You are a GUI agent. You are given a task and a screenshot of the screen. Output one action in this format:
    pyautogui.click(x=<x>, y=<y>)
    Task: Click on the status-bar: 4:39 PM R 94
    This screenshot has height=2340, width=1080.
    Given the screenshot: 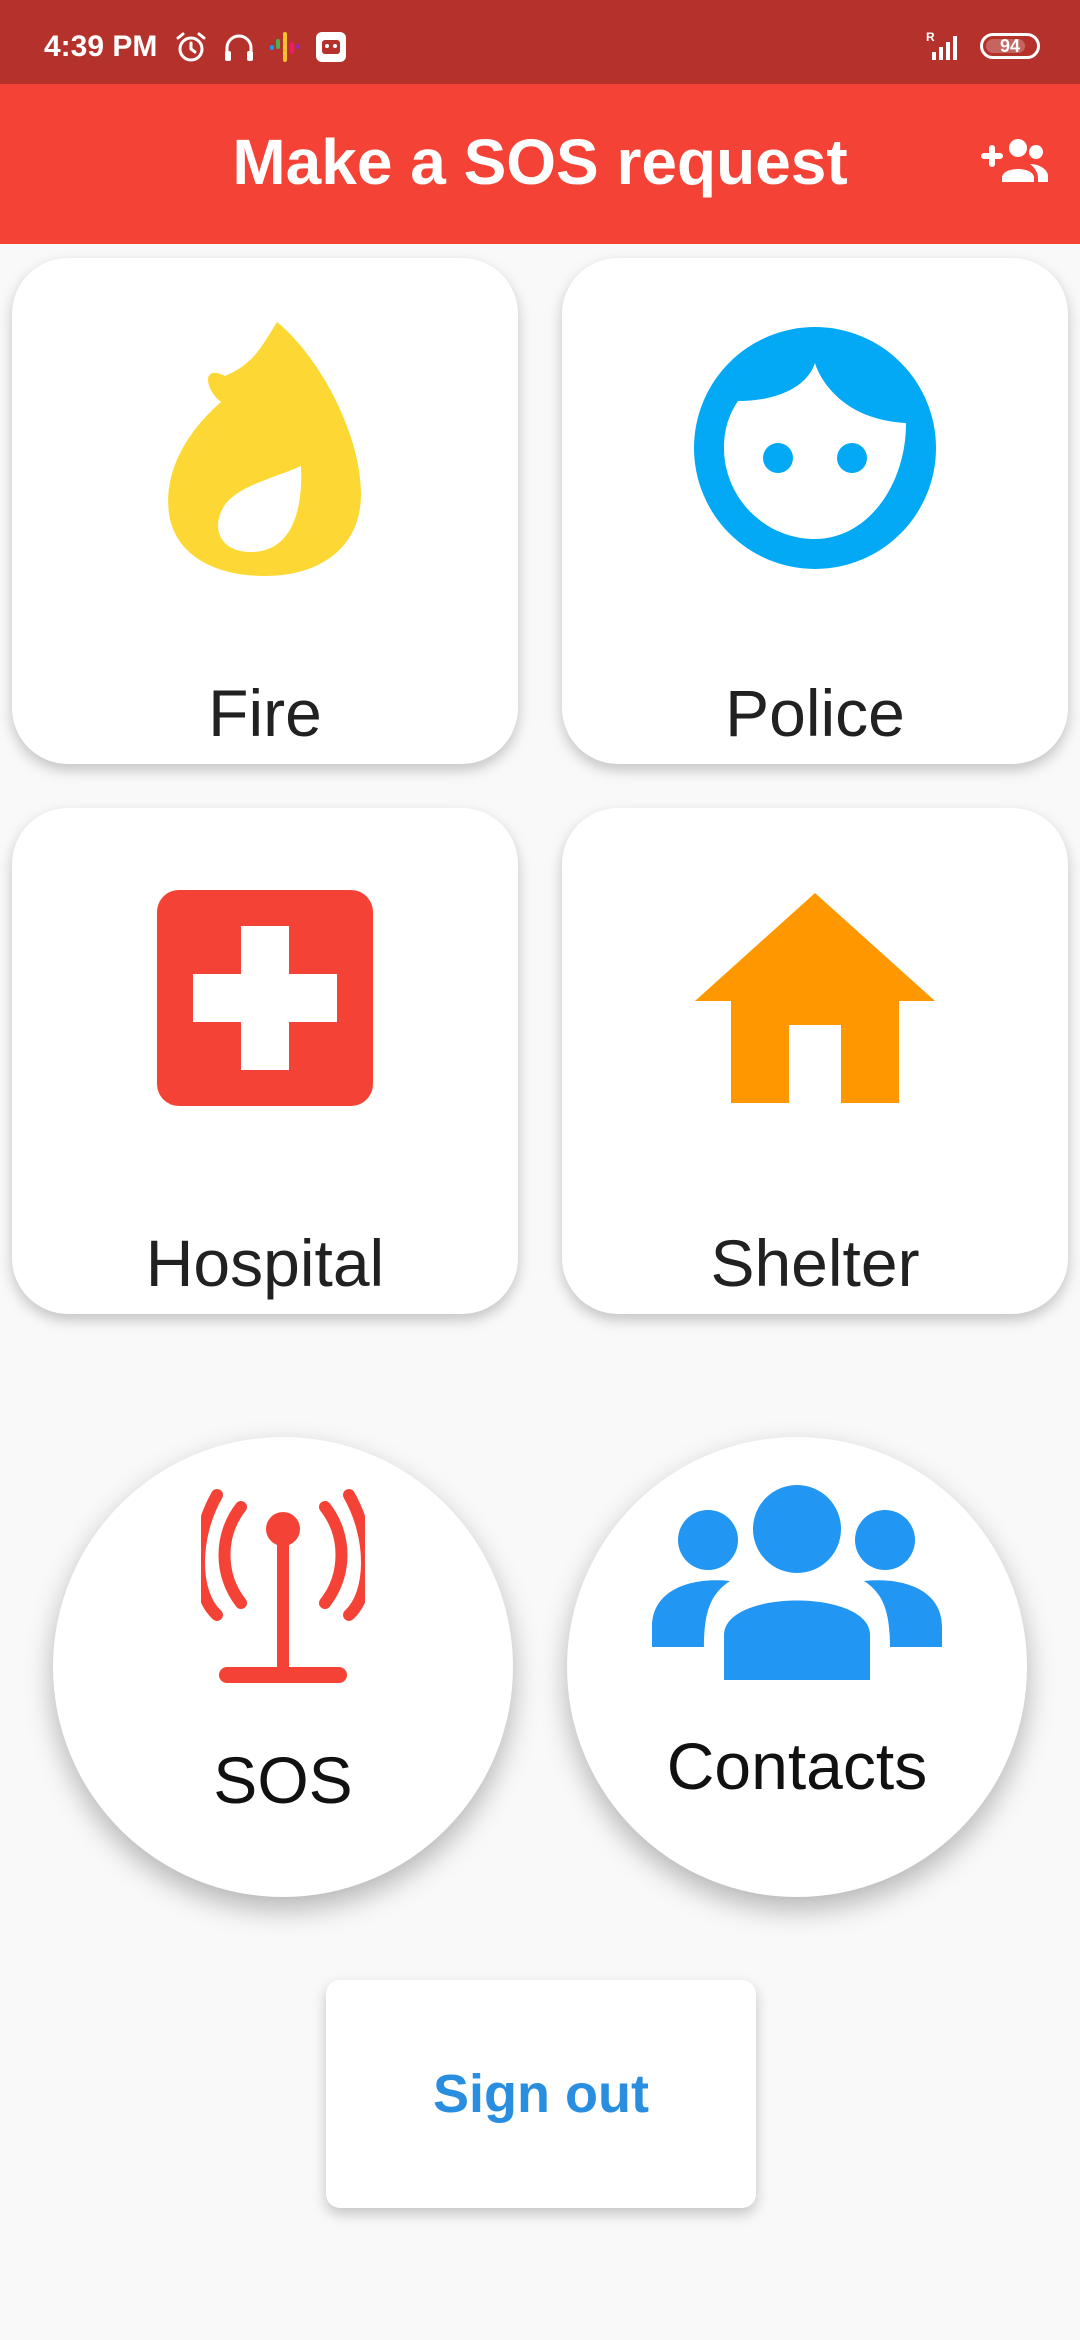 What is the action you would take?
    pyautogui.click(x=540, y=42)
    